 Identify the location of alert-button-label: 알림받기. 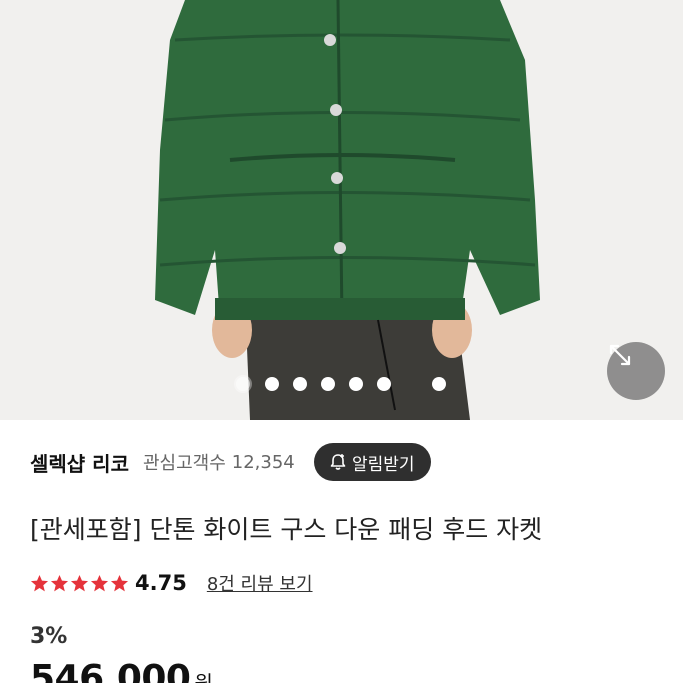
(383, 464).